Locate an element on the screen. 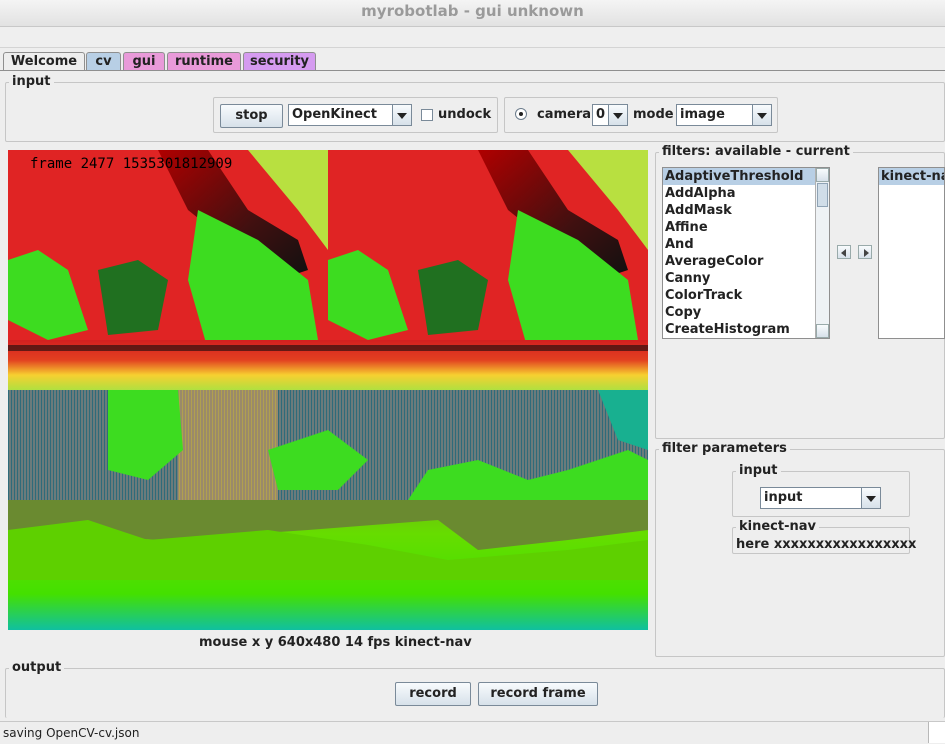  output-group: output is located at coordinates (475, 689).